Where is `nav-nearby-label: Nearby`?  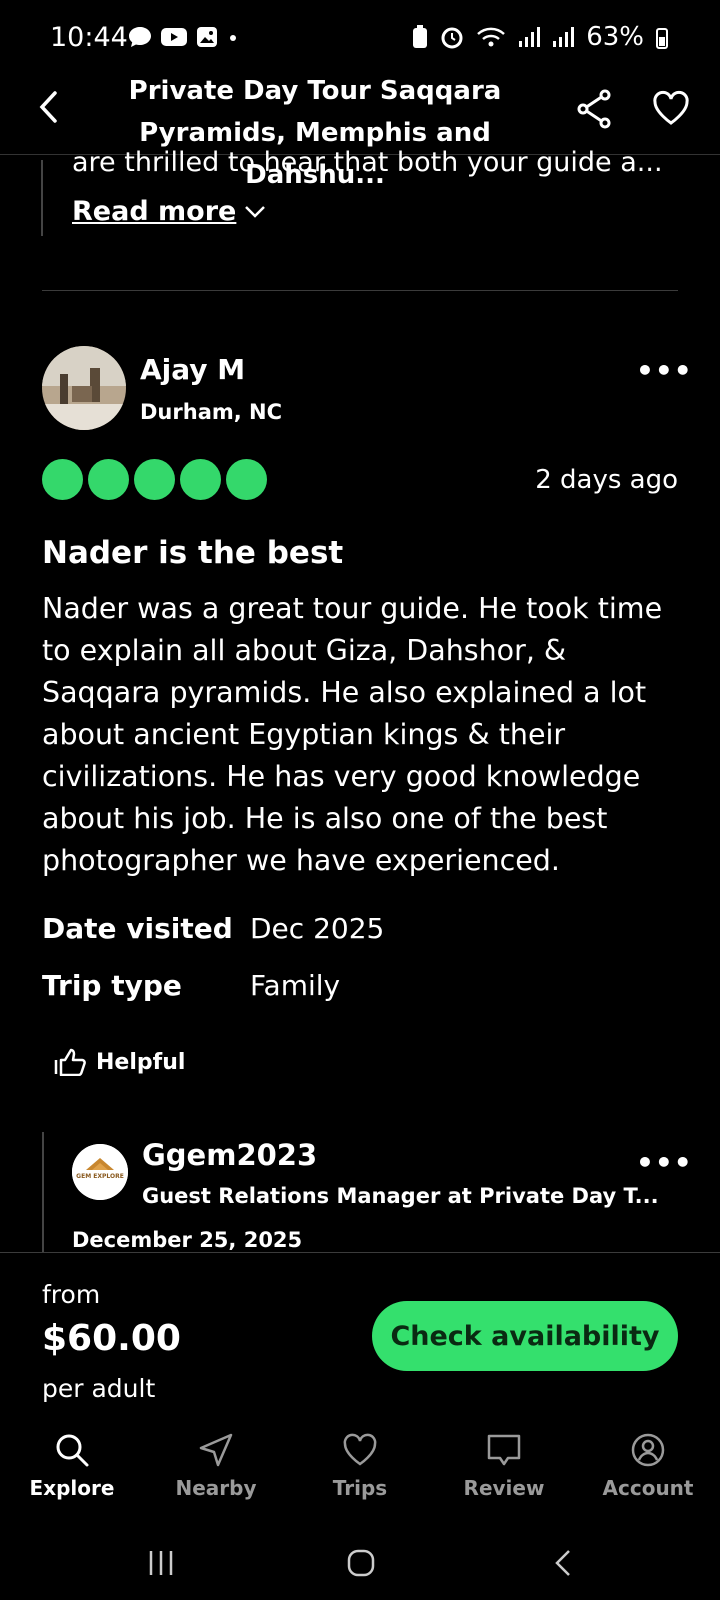 nav-nearby-label: Nearby is located at coordinates (216, 1488).